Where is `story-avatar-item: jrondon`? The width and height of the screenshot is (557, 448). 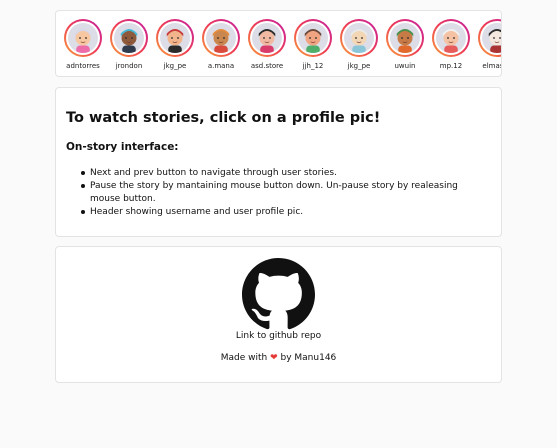
story-avatar-item: jrondon is located at coordinates (129, 44).